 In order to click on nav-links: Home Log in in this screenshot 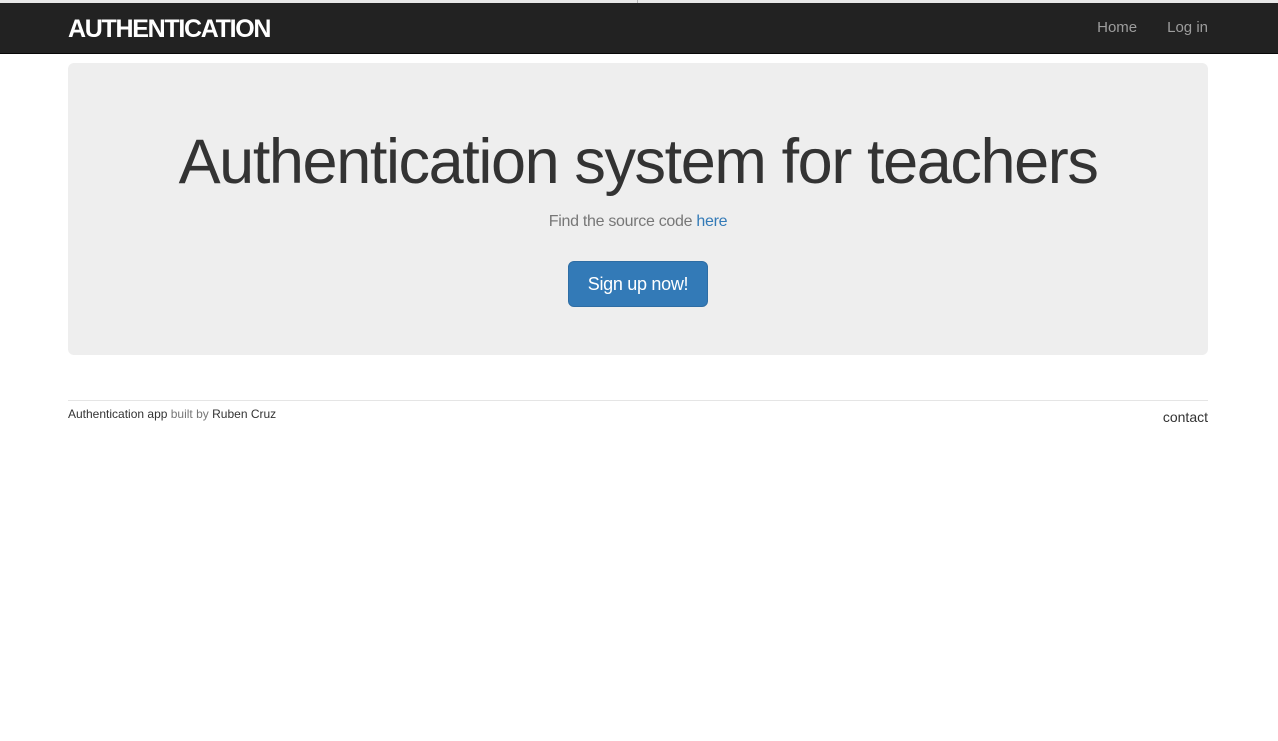, I will do `click(1152, 27)`.